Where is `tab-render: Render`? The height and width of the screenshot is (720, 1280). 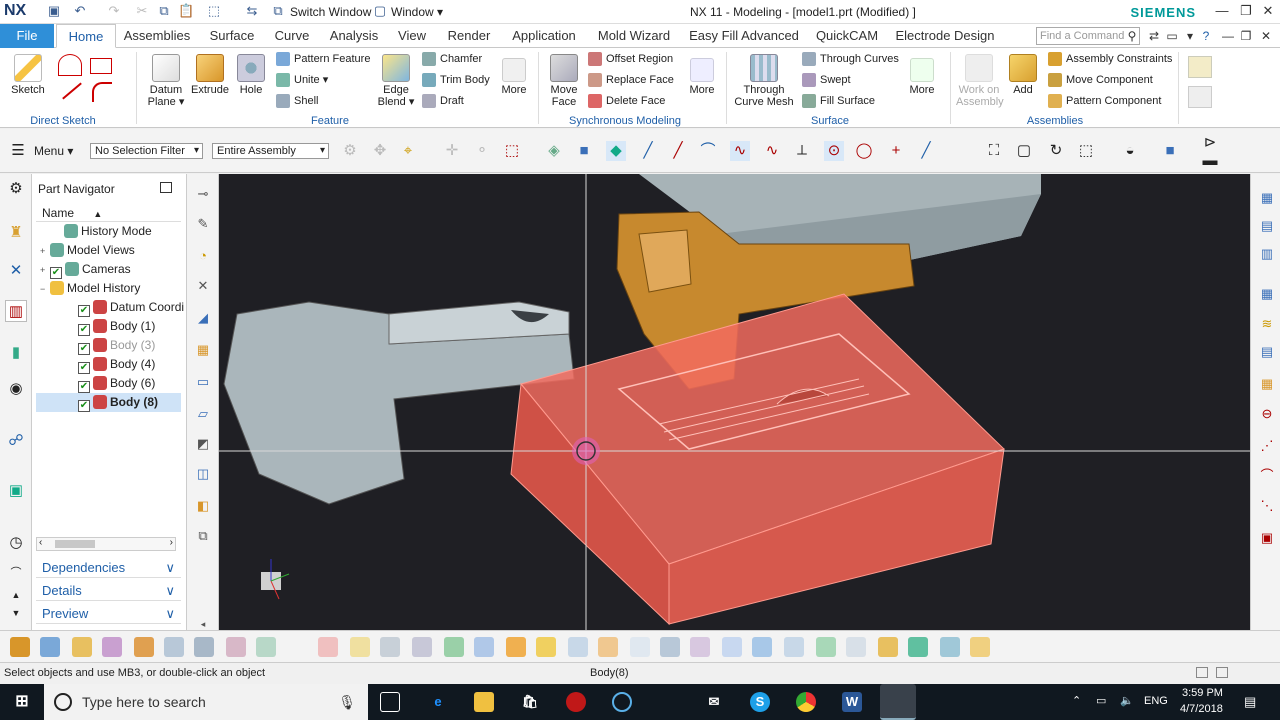
tab-render: Render is located at coordinates (469, 36).